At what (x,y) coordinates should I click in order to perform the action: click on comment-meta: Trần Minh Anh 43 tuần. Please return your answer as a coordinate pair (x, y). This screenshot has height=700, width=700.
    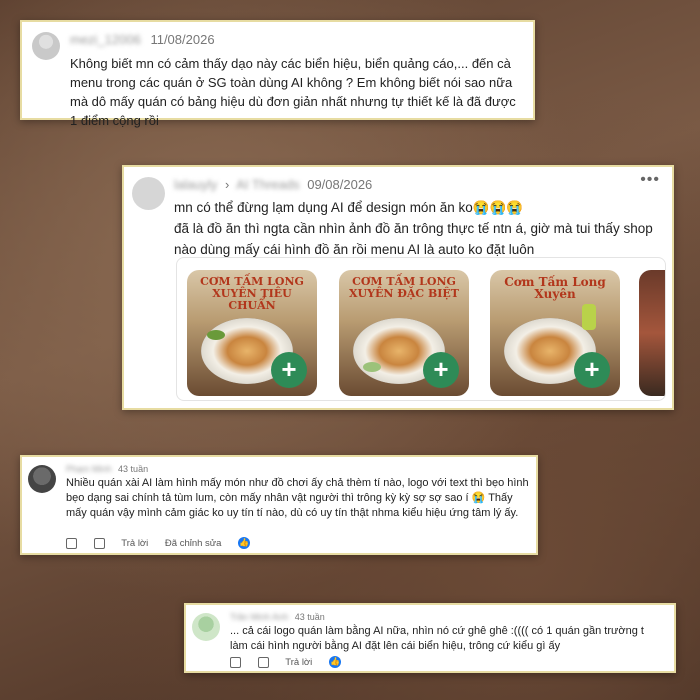
    Looking at the image, I should click on (277, 617).